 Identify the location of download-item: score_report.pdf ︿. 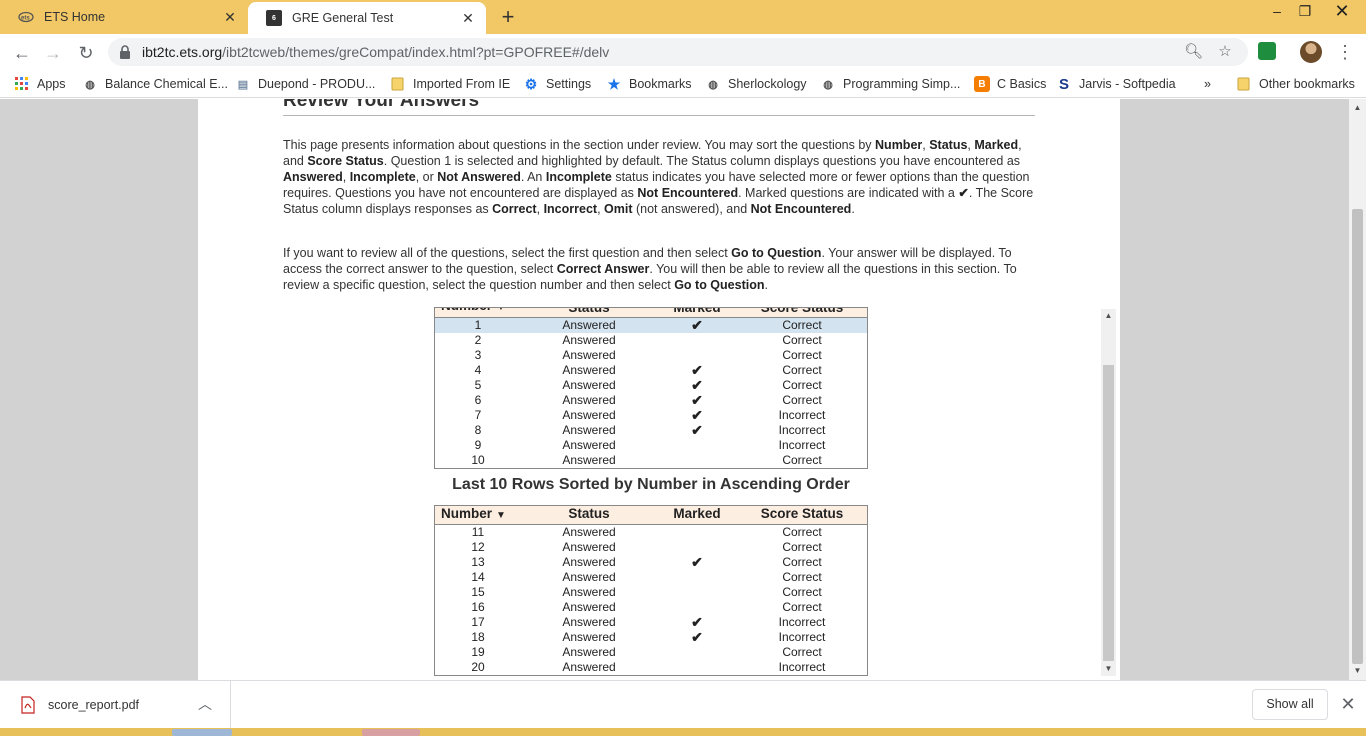
(115, 704).